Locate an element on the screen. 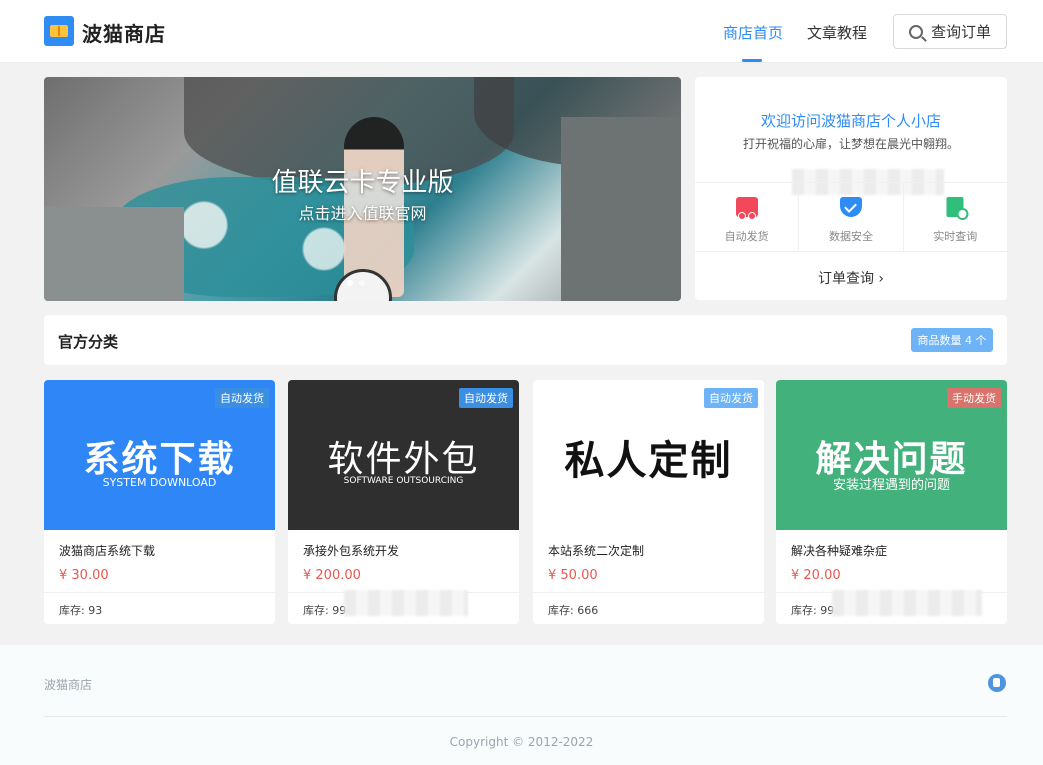 Image resolution: width=1043 pixels, height=765 pixels. banner-title: 值联云卡专业版 is located at coordinates (362, 183).